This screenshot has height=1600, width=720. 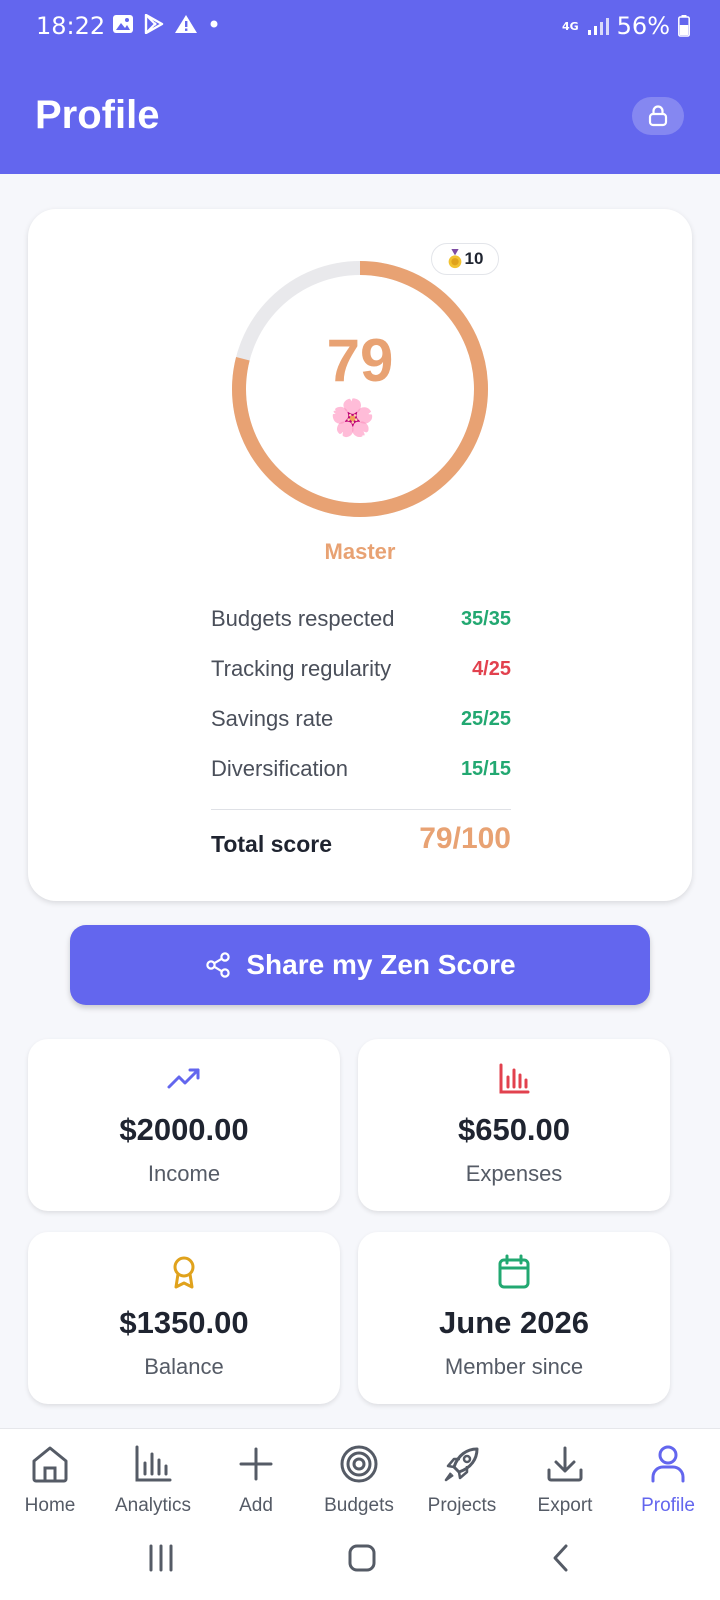 What do you see at coordinates (218, 965) in the screenshot?
I see `share-icon` at bounding box center [218, 965].